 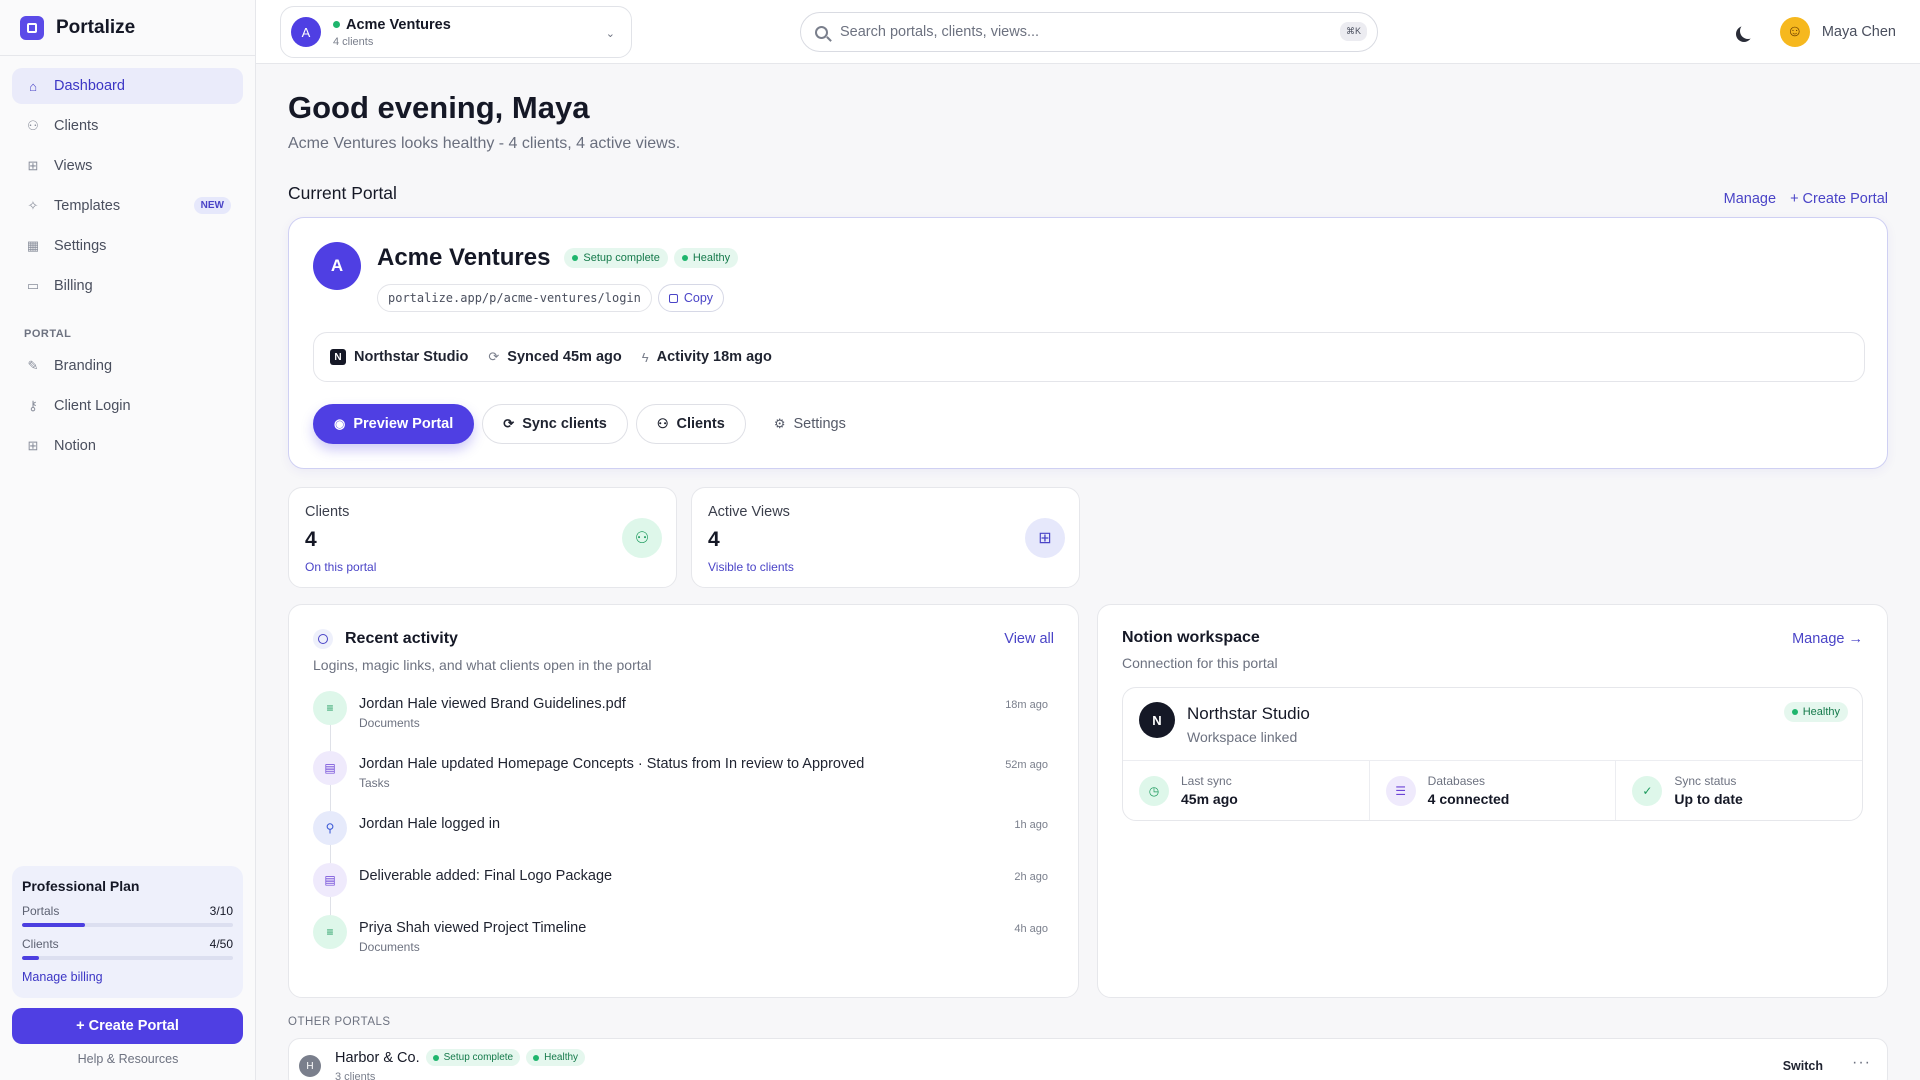 What do you see at coordinates (1075, 32) in the screenshot?
I see `search-input` at bounding box center [1075, 32].